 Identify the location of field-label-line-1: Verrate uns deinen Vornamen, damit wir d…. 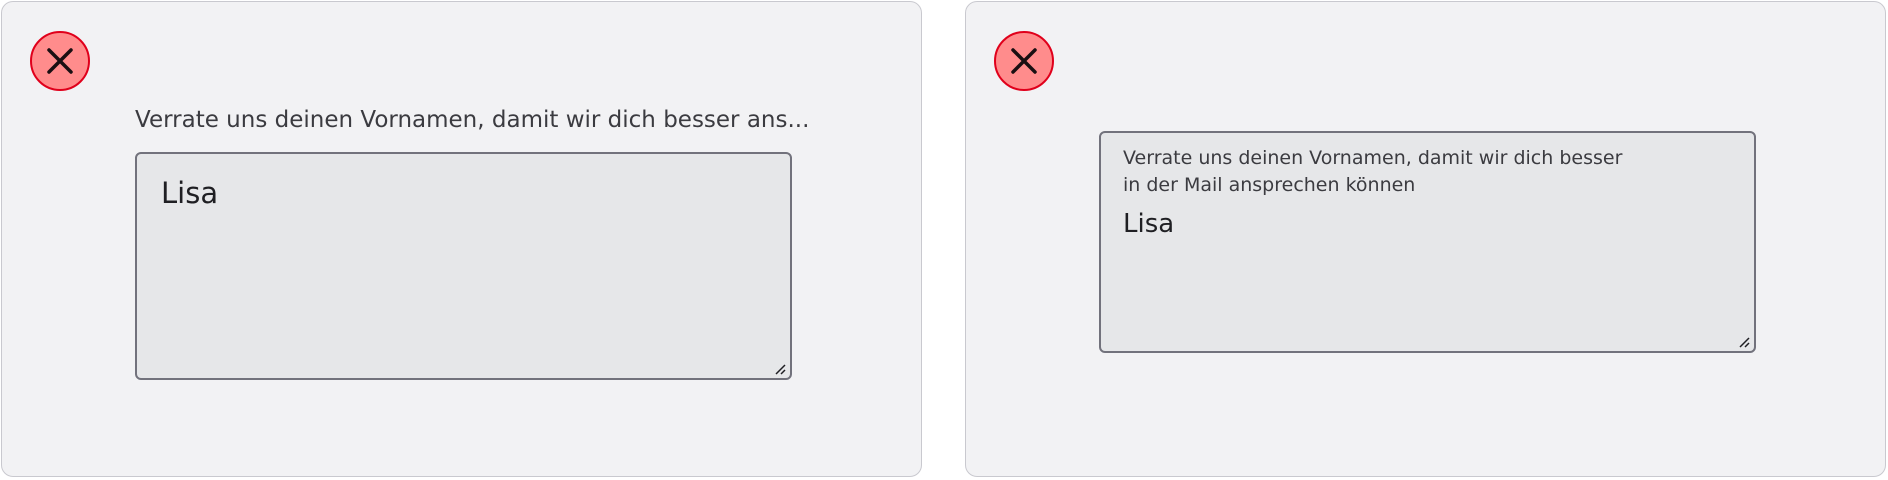
(1373, 158).